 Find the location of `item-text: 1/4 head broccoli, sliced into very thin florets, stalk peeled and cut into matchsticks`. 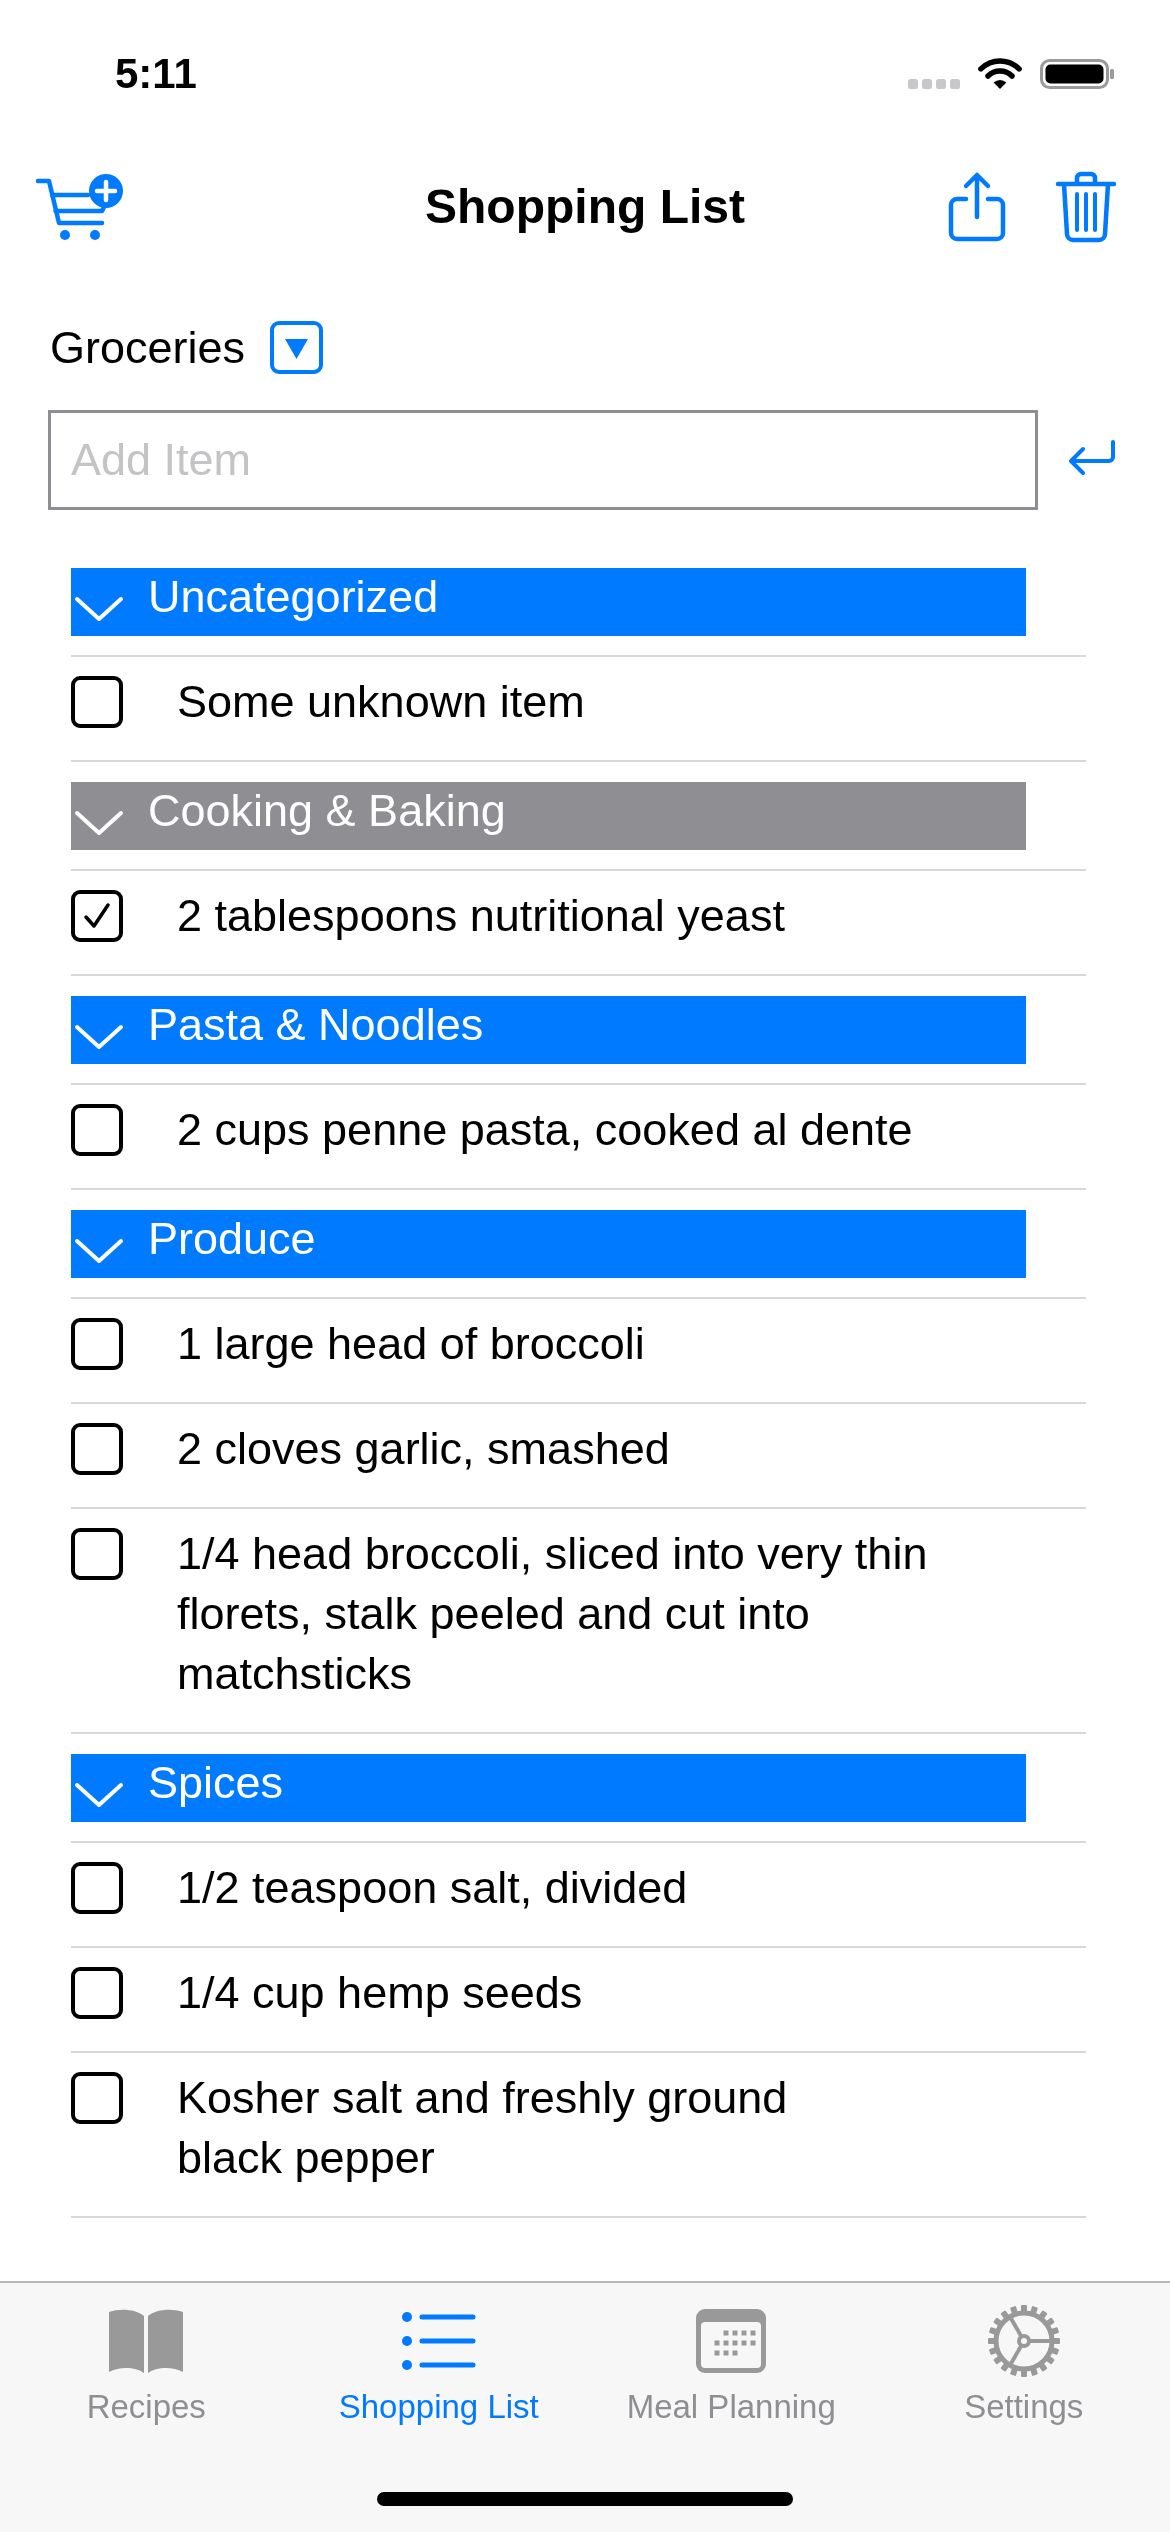

item-text: 1/4 head broccoli, sliced into very thin florets, stalk peeled and cut into matchsticks is located at coordinates (552, 1614).